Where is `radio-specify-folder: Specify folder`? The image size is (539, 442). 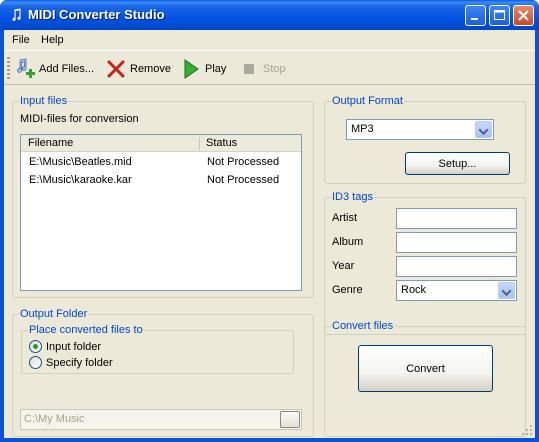 radio-specify-folder: Specify folder is located at coordinates (71, 362).